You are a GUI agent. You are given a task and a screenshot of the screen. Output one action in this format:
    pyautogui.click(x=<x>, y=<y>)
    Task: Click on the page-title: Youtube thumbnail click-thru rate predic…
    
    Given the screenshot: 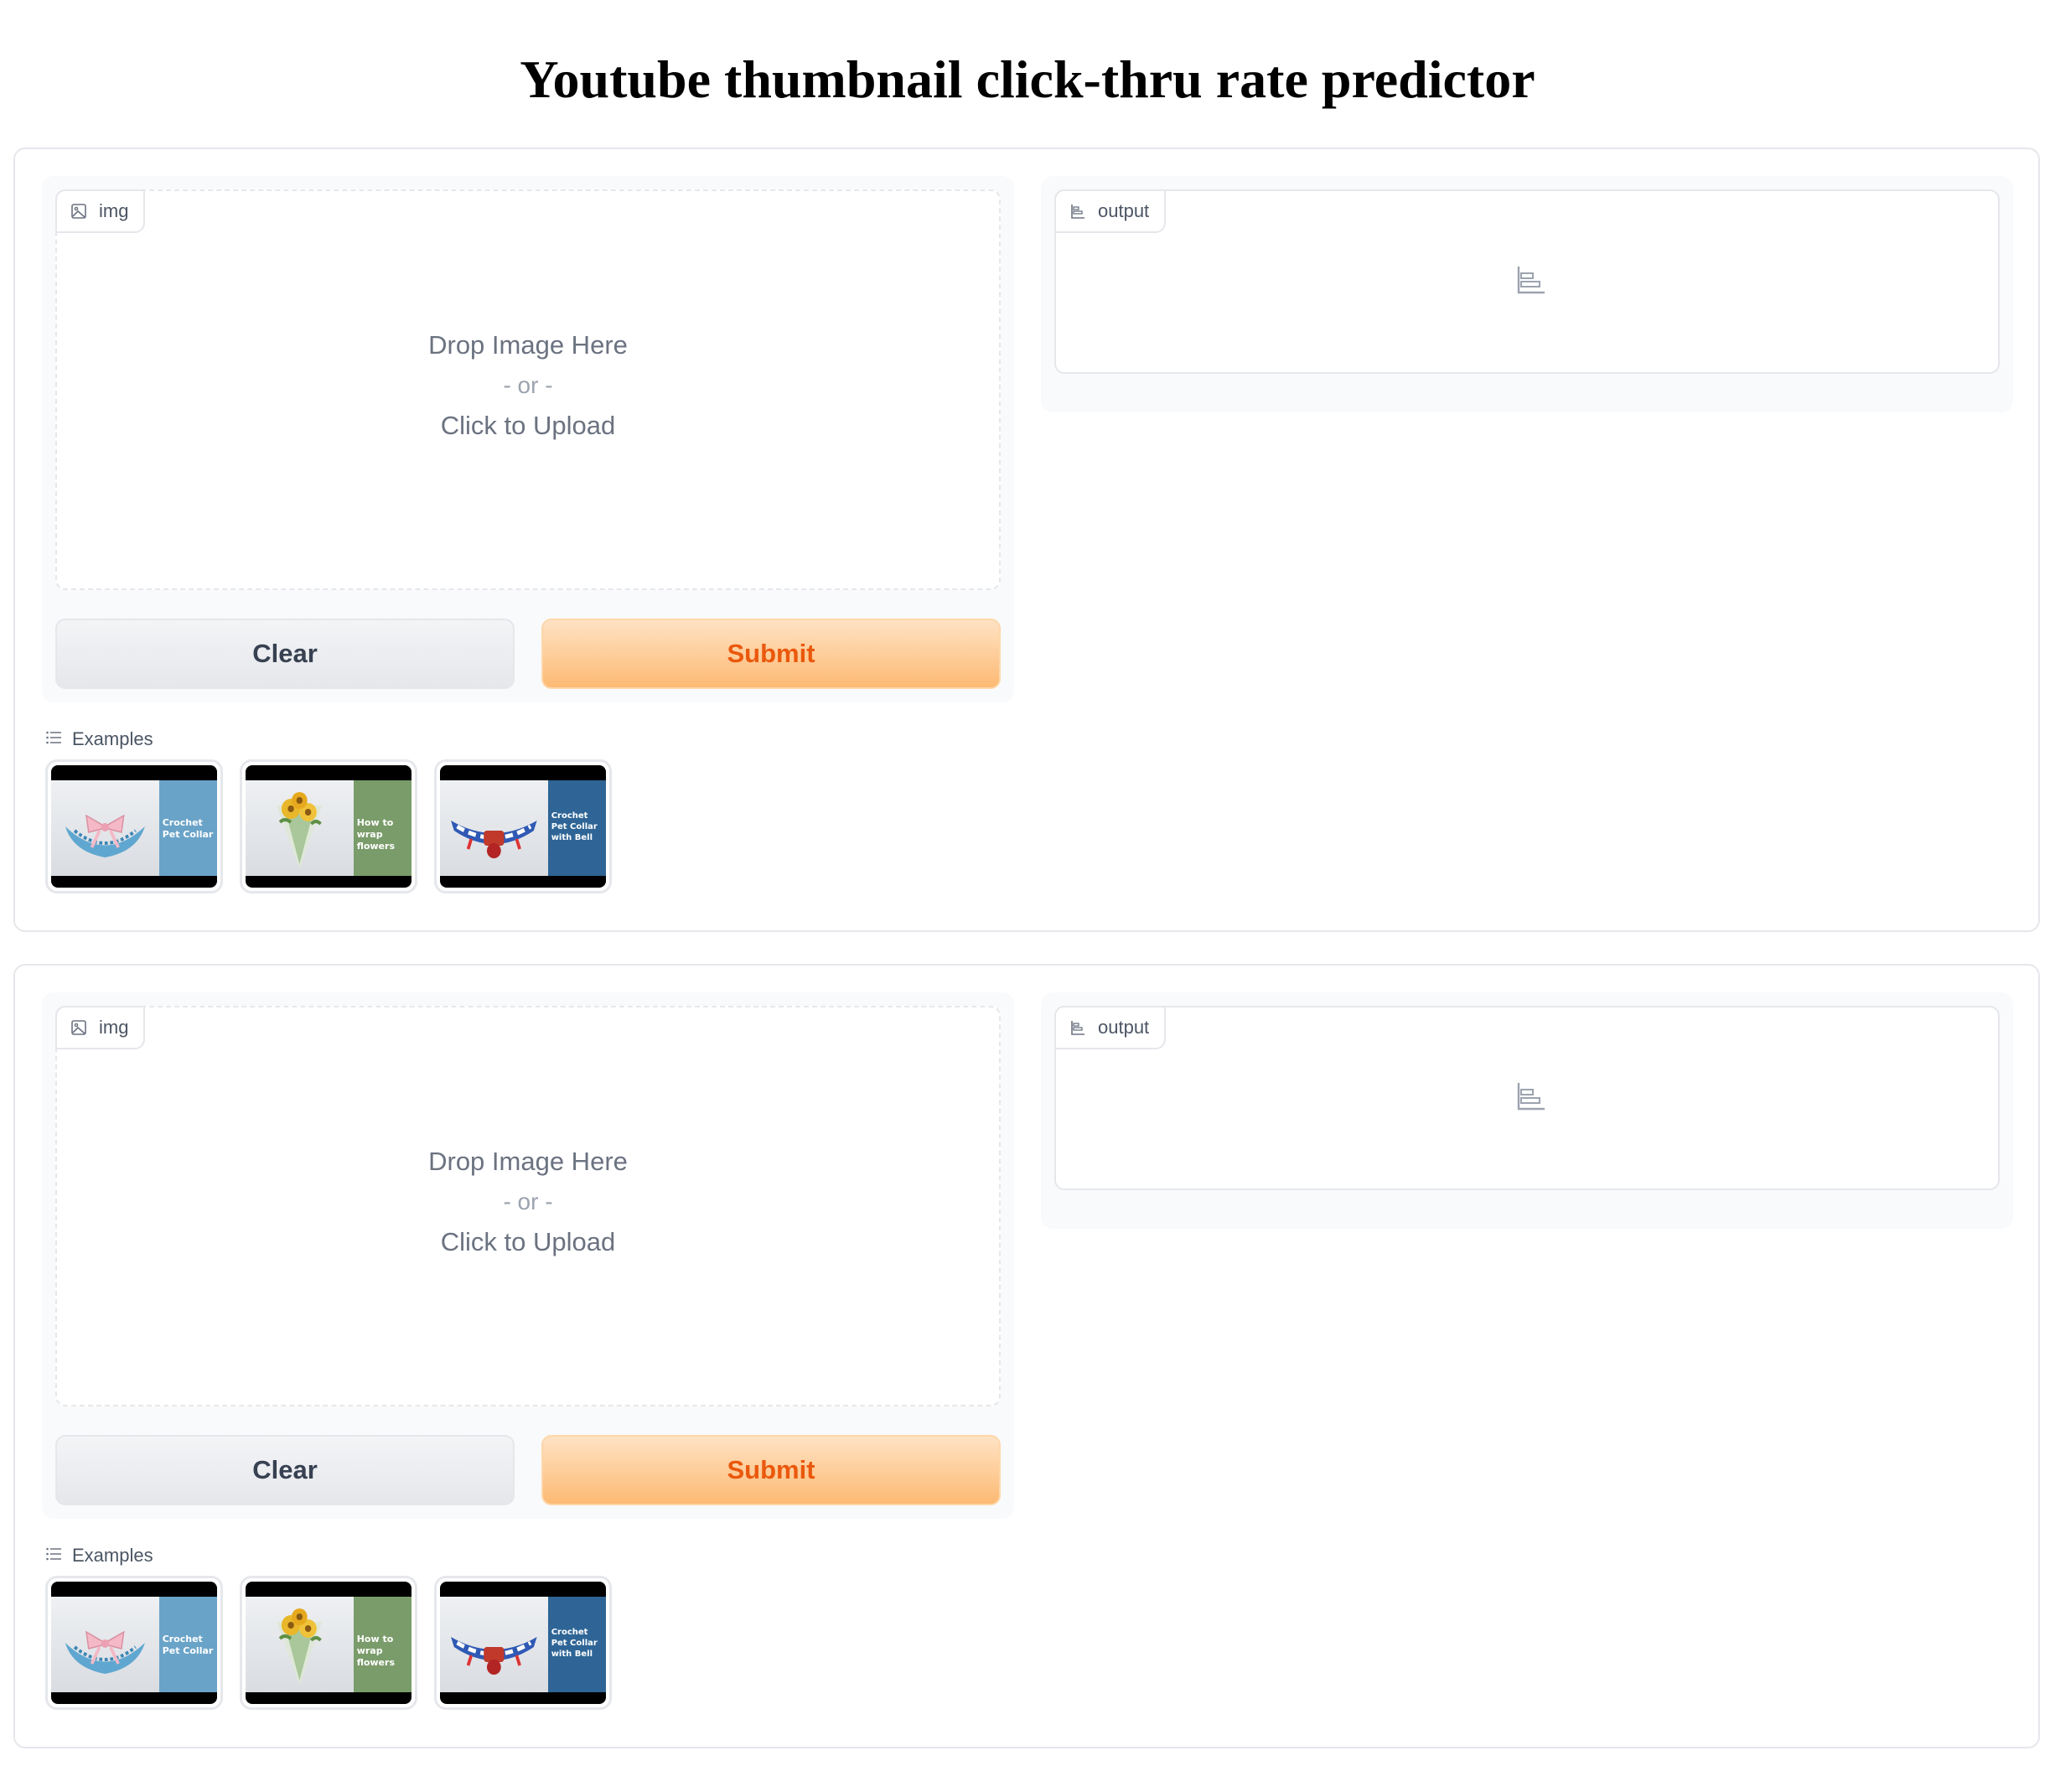 What is the action you would take?
    pyautogui.click(x=1027, y=79)
    